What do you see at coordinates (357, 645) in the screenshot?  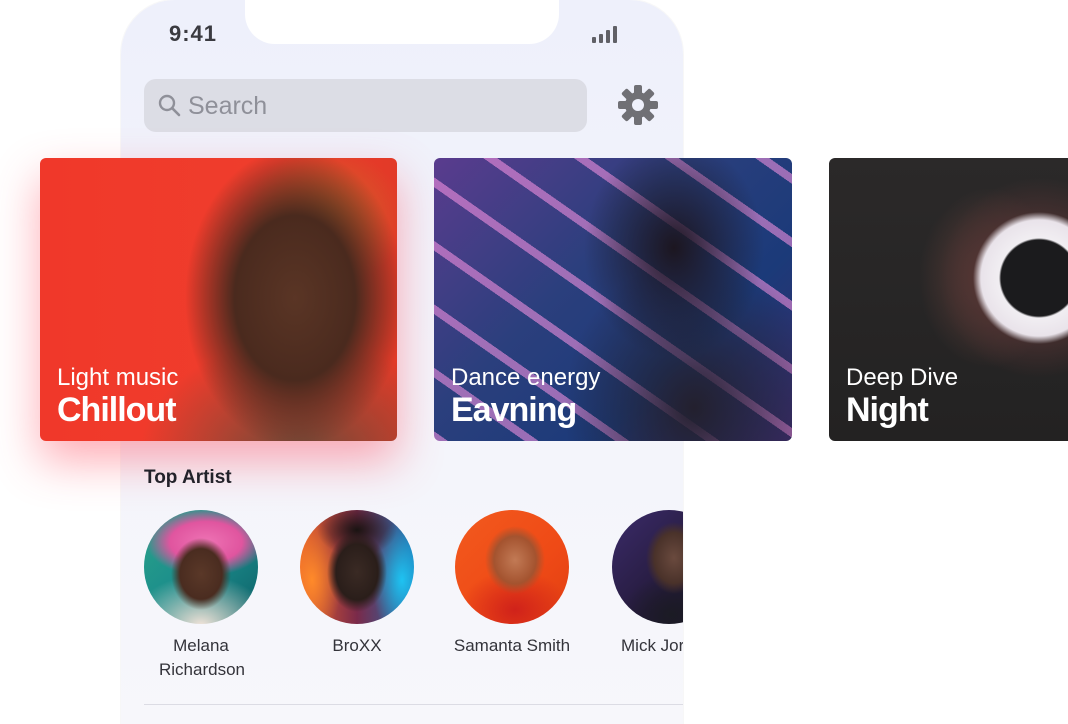 I see `artist-name: BroXX` at bounding box center [357, 645].